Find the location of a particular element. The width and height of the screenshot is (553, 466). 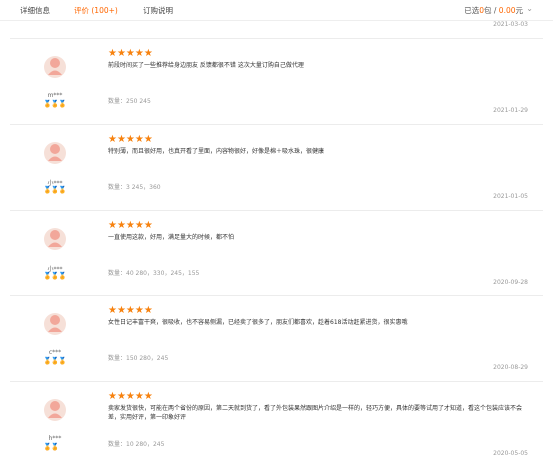

review-meta: 数量：250 245 is located at coordinates (129, 101).